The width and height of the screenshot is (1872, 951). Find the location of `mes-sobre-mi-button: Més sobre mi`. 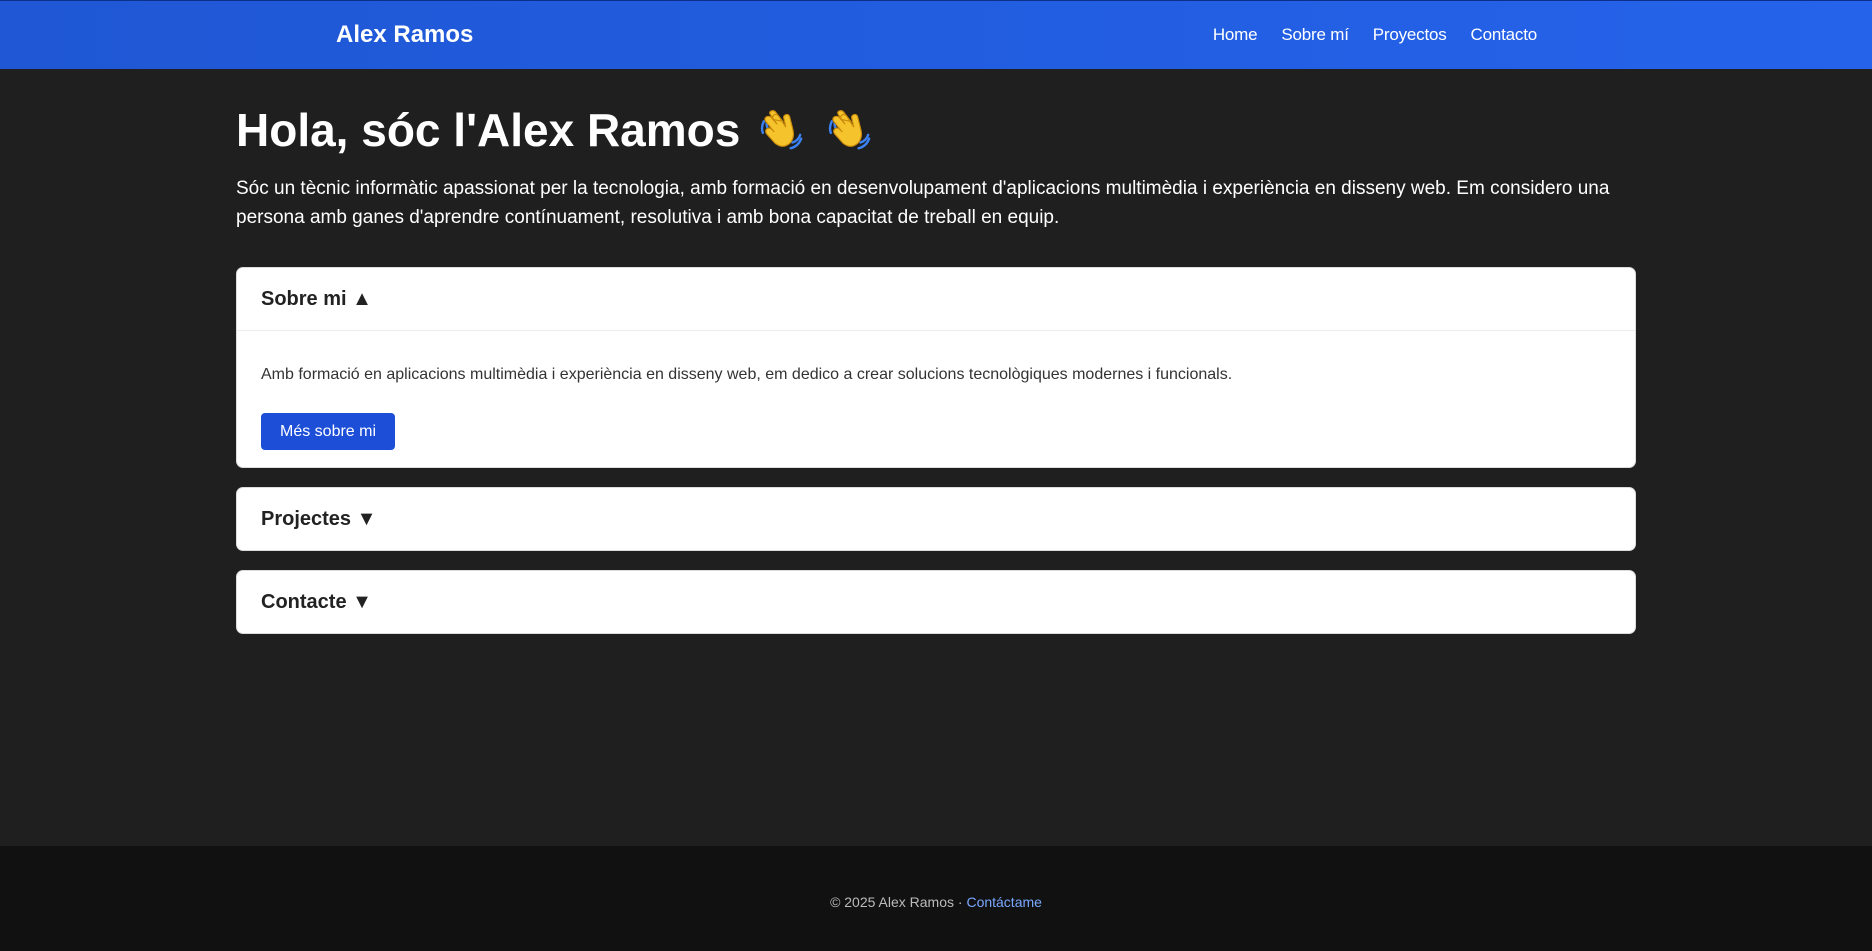

mes-sobre-mi-button: Més sobre mi is located at coordinates (328, 431).